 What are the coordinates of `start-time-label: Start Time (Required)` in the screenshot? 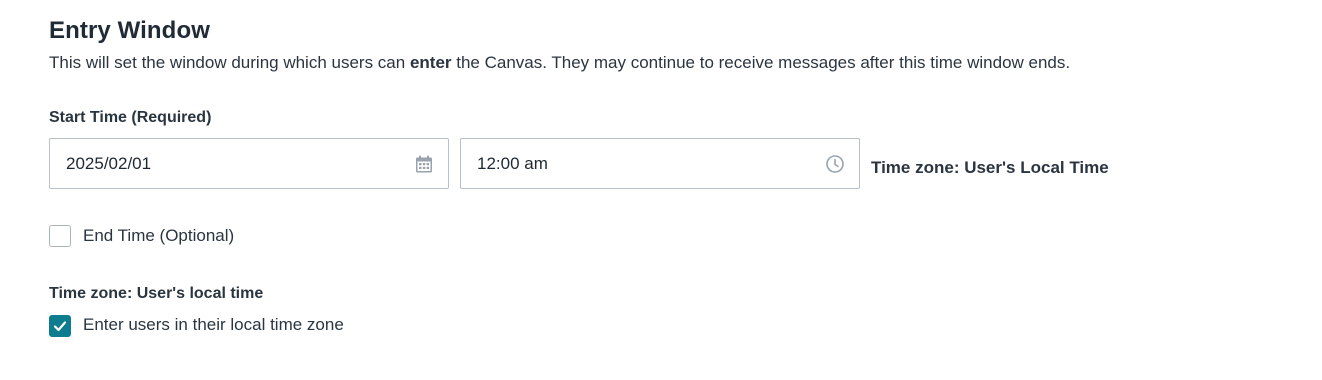 It's located at (130, 117).